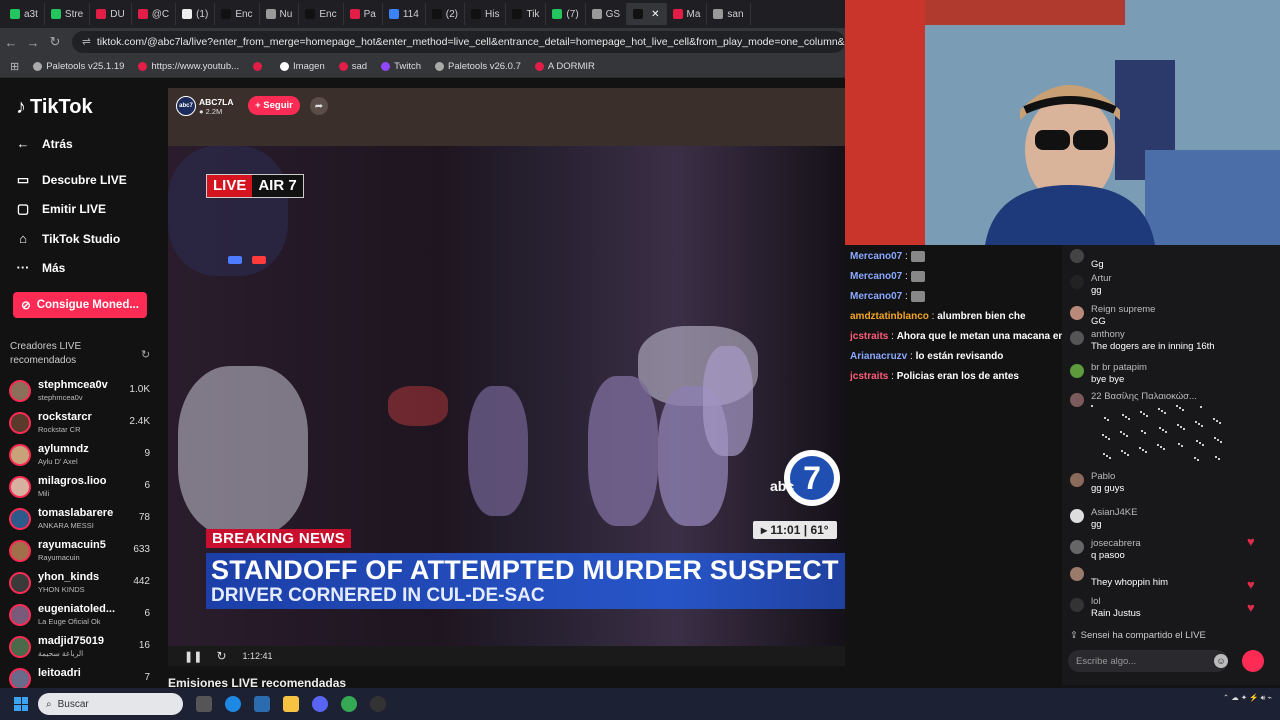 Image resolution: width=1280 pixels, height=720 pixels. I want to click on creator-item: yhon_kinds YHON KINDS 442, so click(81, 584).